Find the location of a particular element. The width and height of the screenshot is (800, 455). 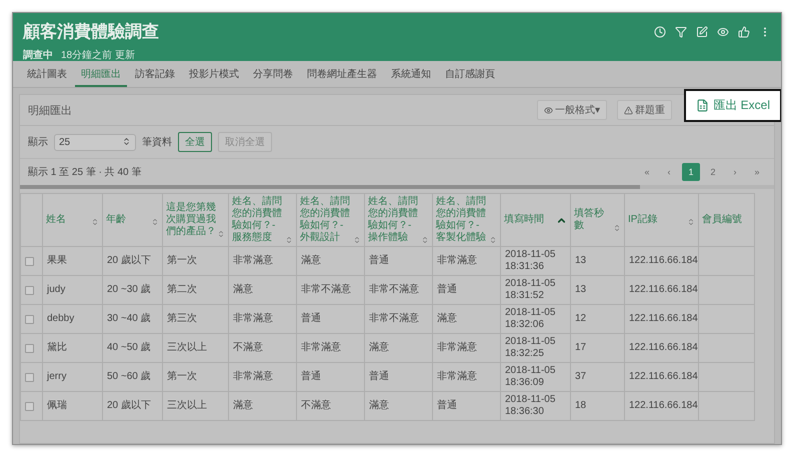

table-cell: 果果 is located at coordinates (72, 261).